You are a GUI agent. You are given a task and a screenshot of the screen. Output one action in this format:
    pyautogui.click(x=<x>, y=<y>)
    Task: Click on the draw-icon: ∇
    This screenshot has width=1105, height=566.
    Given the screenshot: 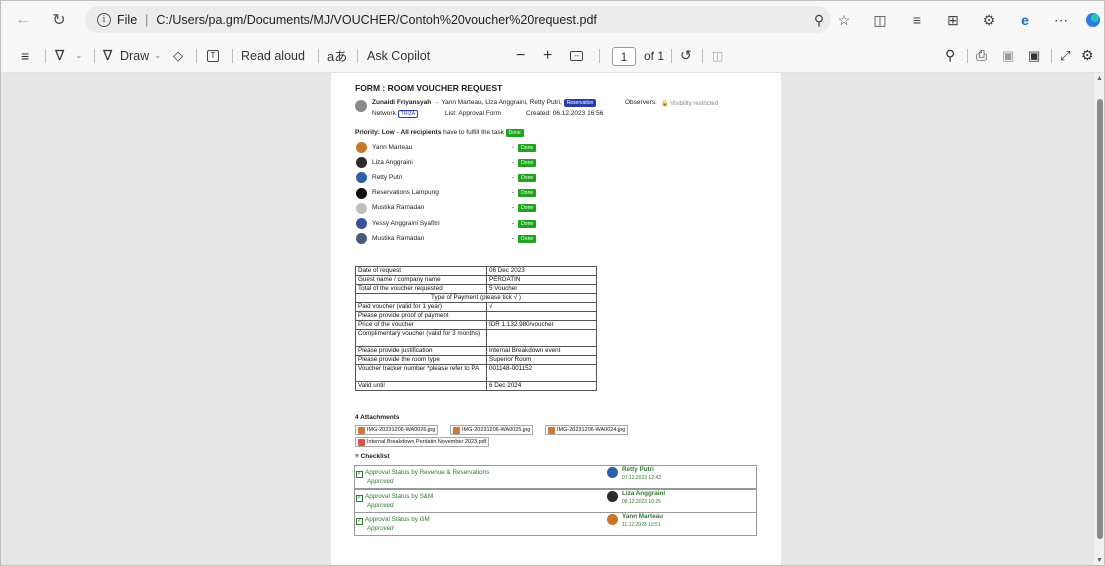 What is the action you would take?
    pyautogui.click(x=107, y=55)
    